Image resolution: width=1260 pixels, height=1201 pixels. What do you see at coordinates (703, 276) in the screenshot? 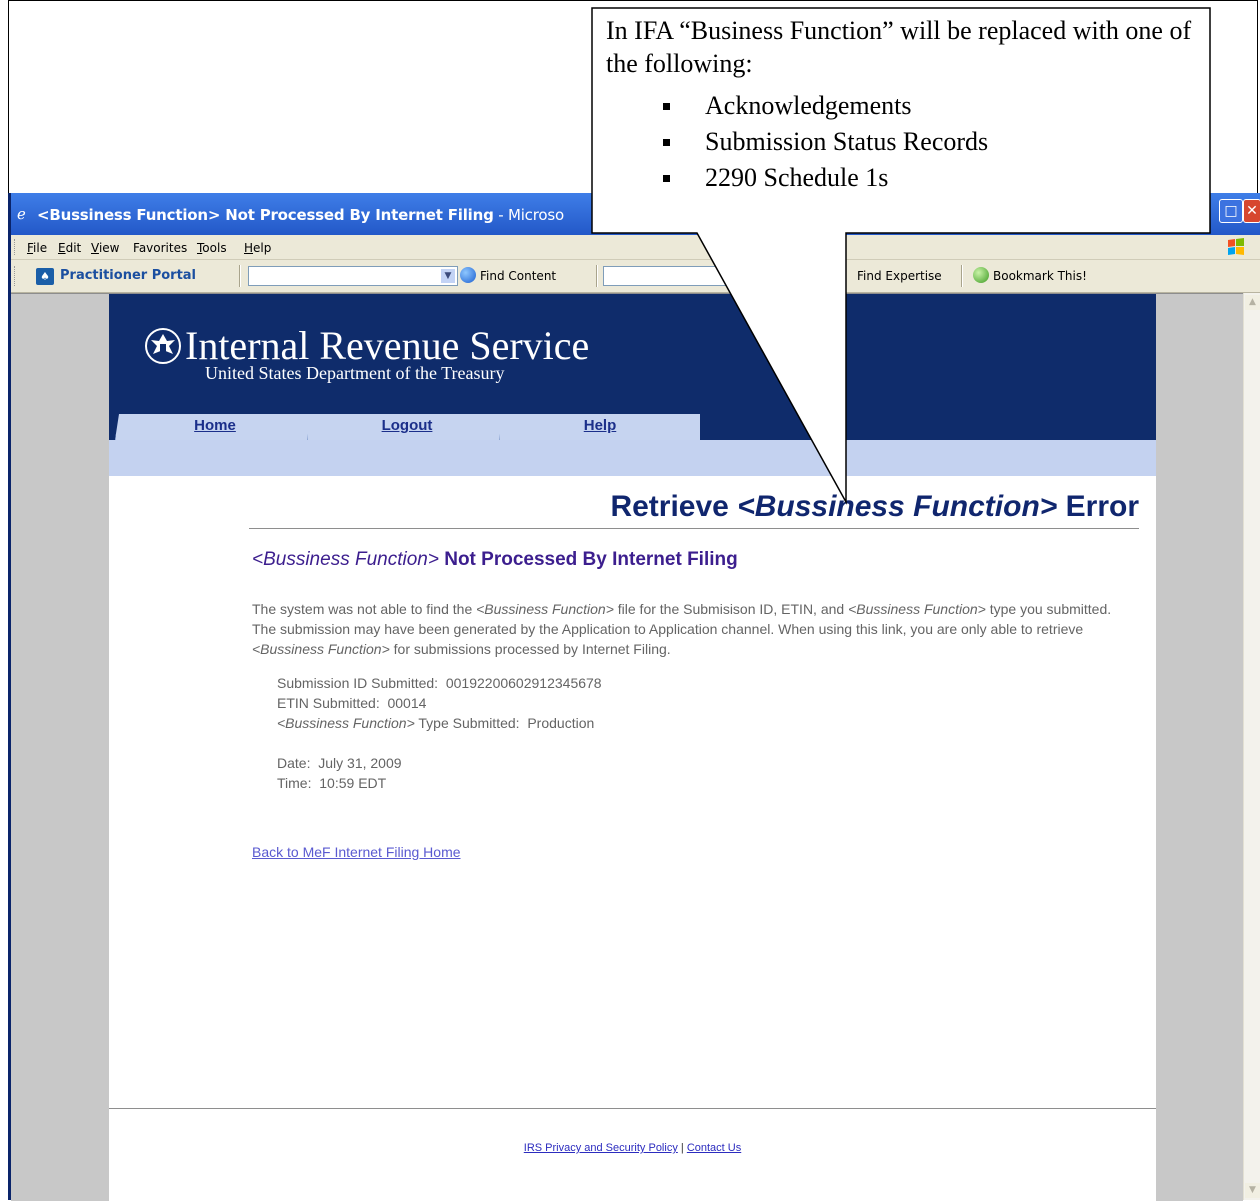
I see `expertise-search-input` at bounding box center [703, 276].